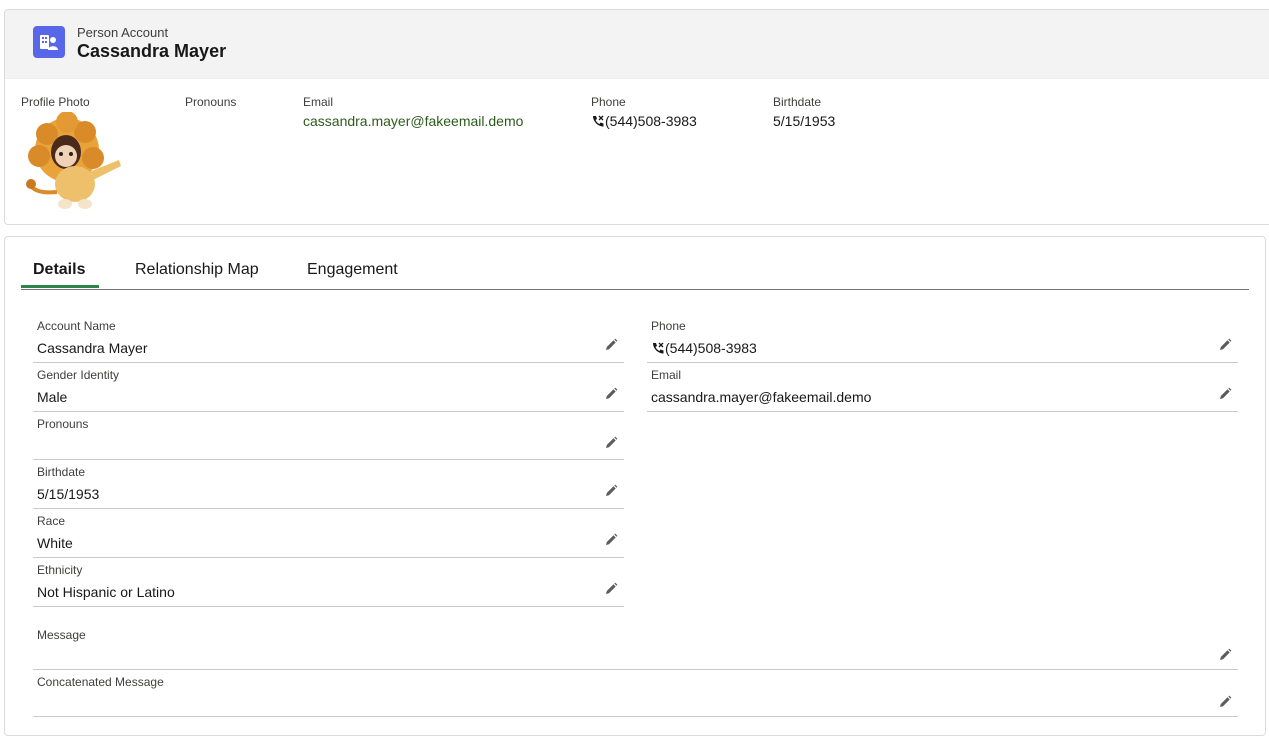  I want to click on ethnicity-label: Ethnicity, so click(60, 570).